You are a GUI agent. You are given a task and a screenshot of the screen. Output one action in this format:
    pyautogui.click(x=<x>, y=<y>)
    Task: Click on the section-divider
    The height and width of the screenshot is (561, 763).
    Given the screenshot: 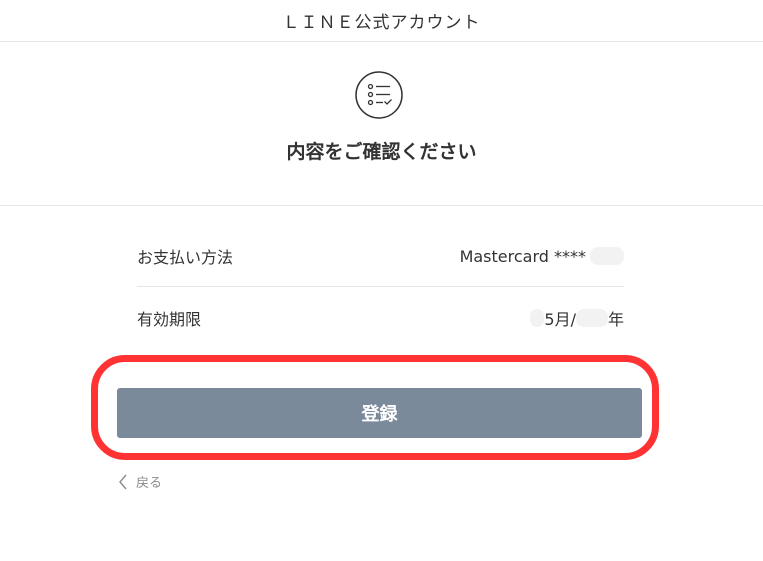 What is the action you would take?
    pyautogui.click(x=381, y=205)
    